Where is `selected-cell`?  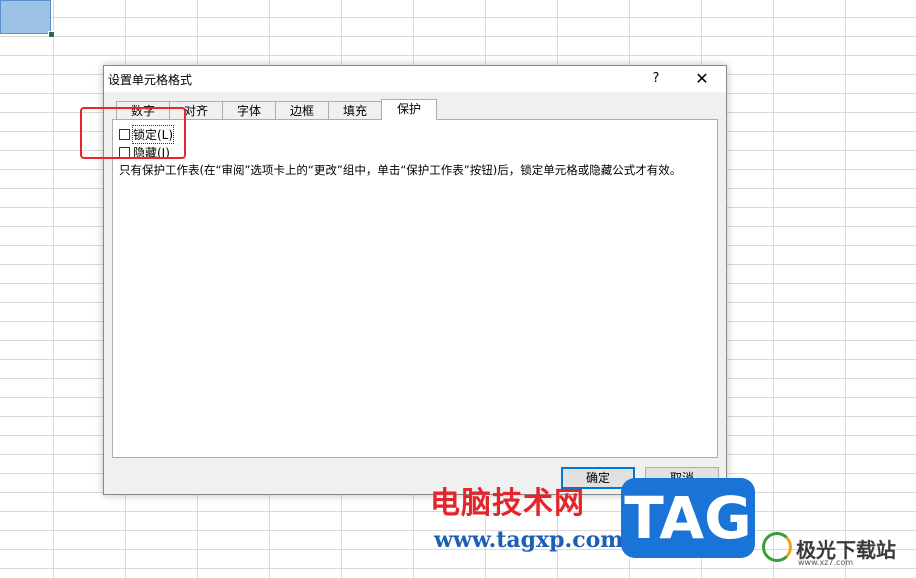 selected-cell is located at coordinates (25, 17).